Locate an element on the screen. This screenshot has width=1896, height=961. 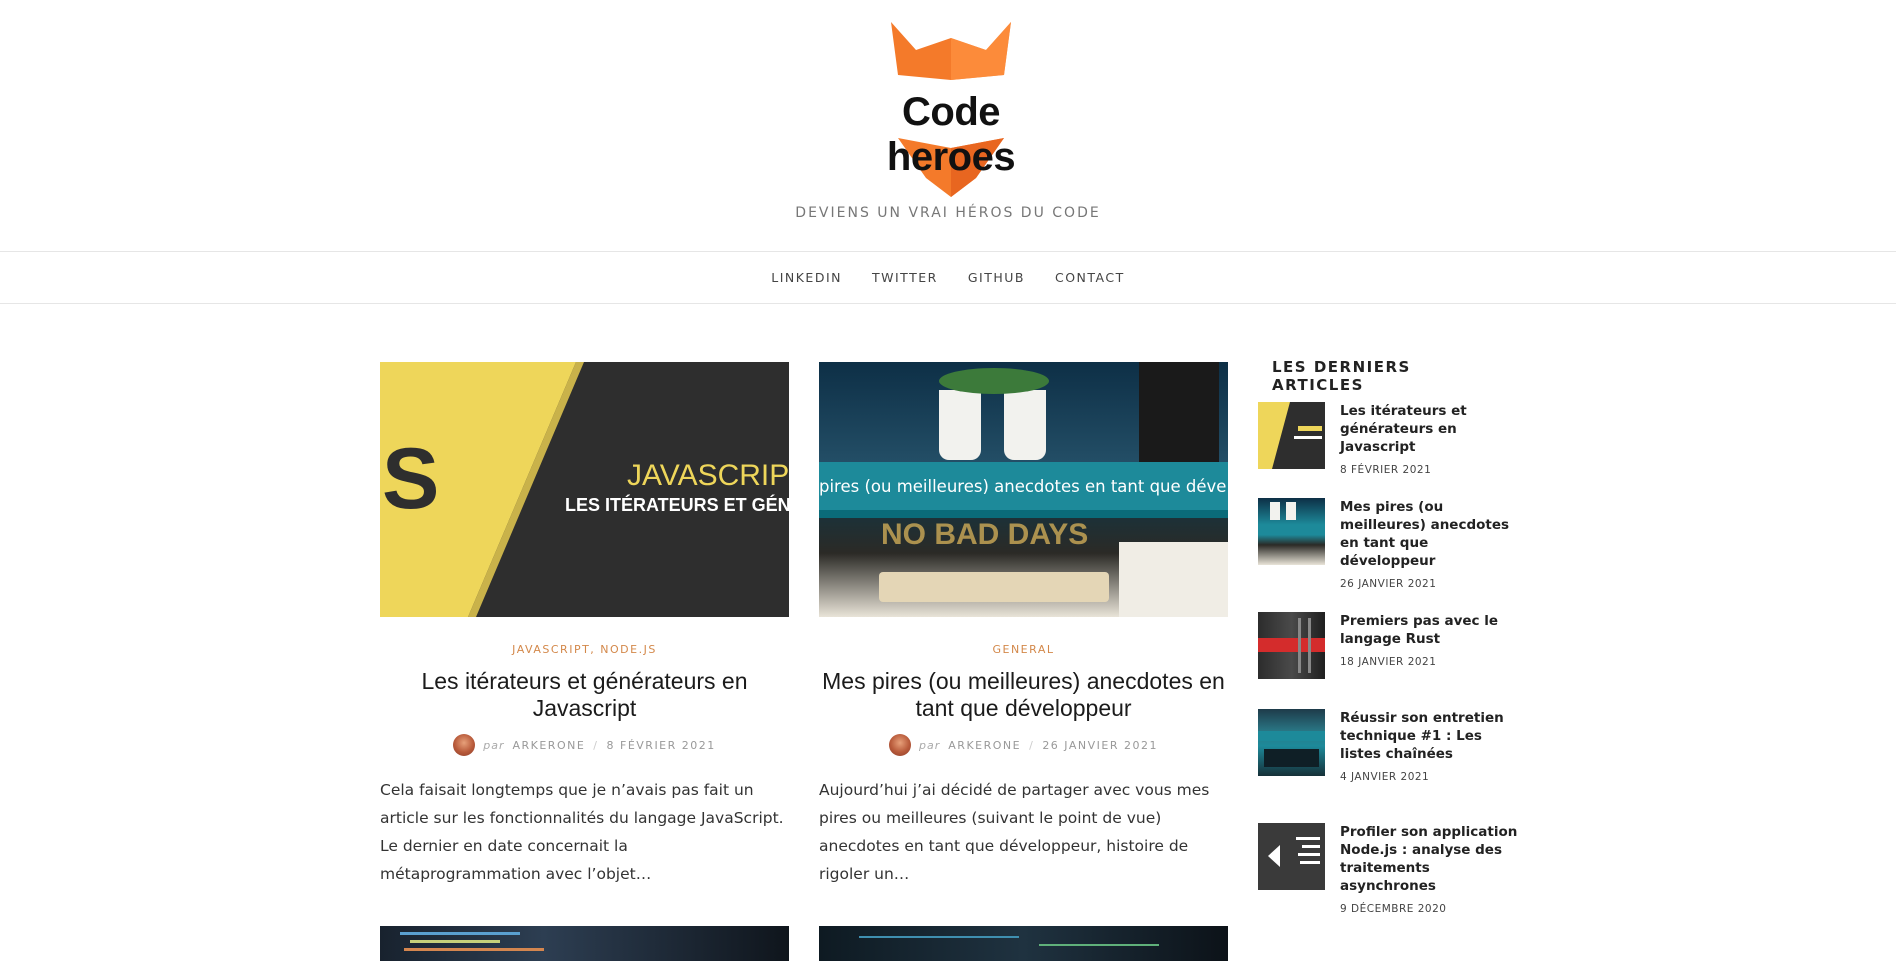
title-banner is located at coordinates (1291, 736).